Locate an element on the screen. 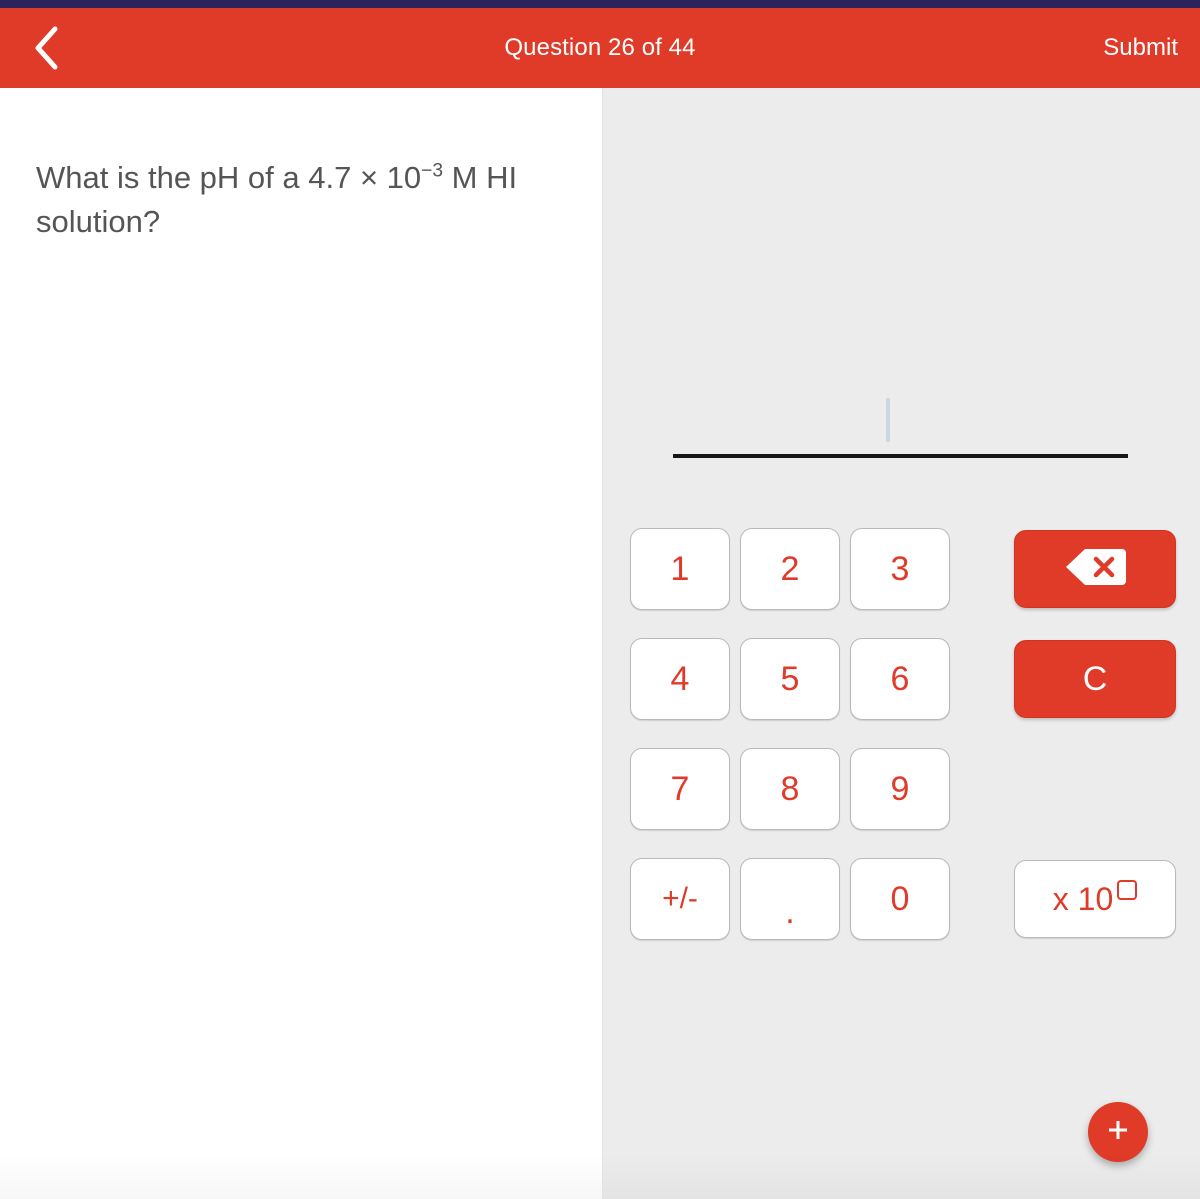  clear-button: C is located at coordinates (1095, 679).